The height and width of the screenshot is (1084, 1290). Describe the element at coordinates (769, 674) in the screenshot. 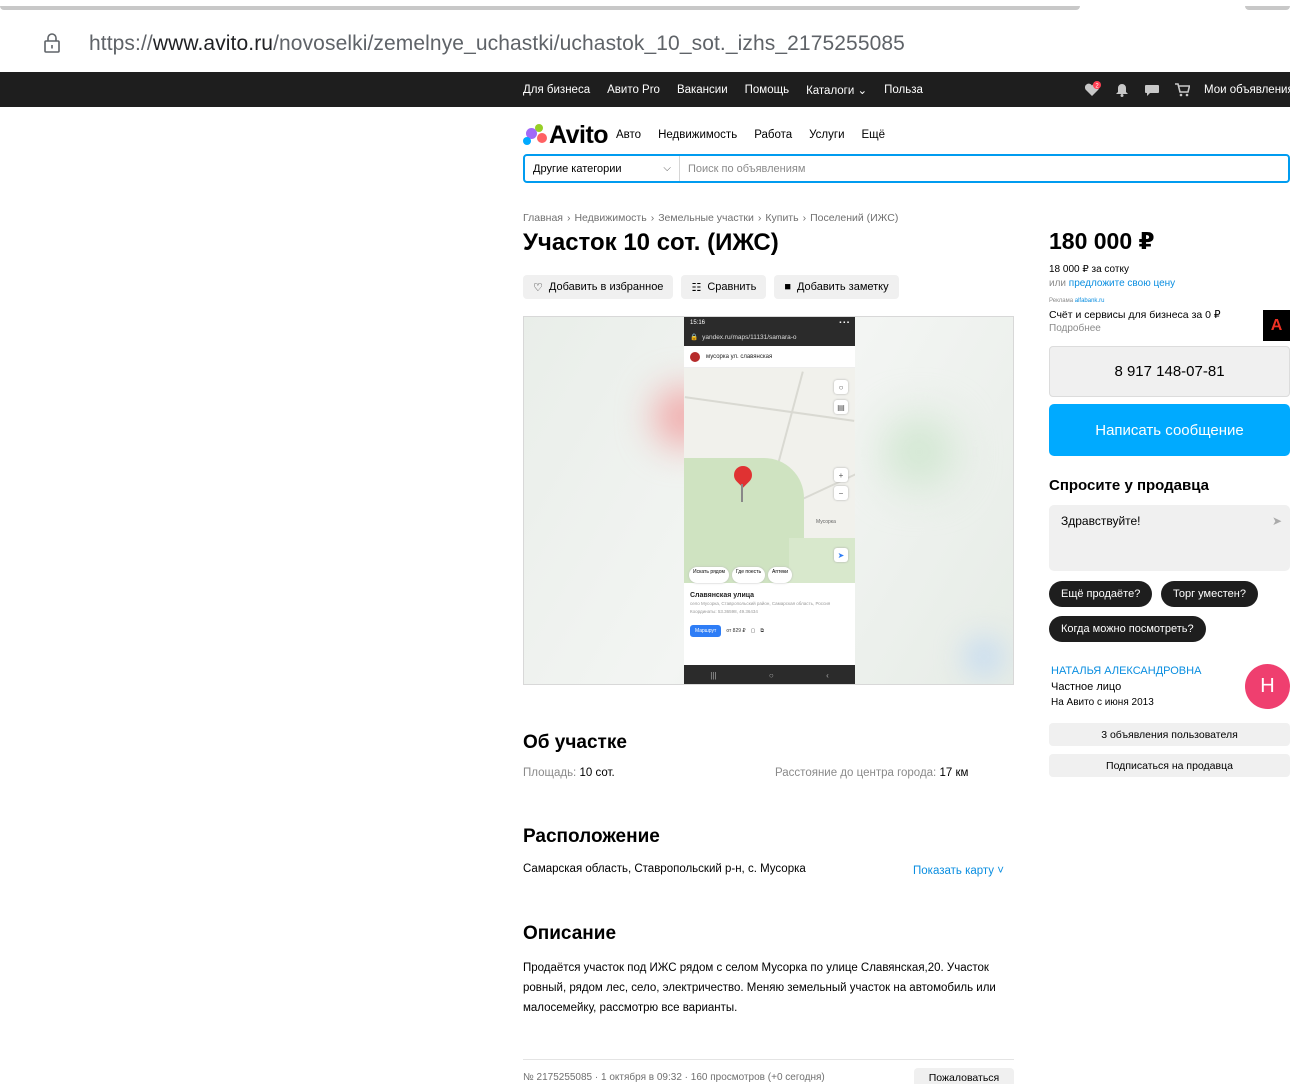

I see `phone-nav-bar: ||| ○ ‹` at that location.